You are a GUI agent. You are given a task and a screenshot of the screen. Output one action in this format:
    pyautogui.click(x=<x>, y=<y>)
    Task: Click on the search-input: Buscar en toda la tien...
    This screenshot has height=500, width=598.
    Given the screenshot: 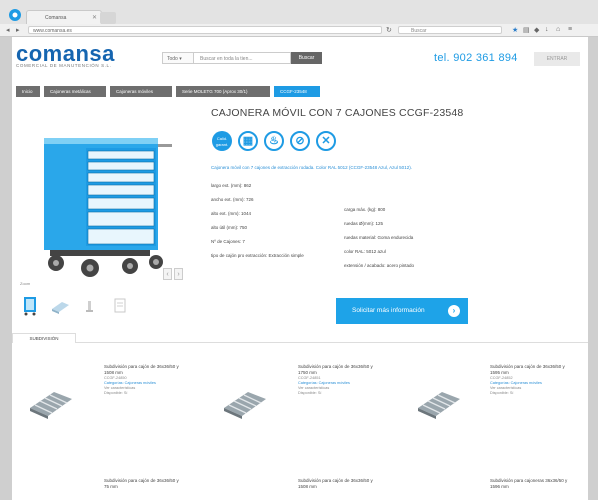 What is the action you would take?
    pyautogui.click(x=242, y=58)
    